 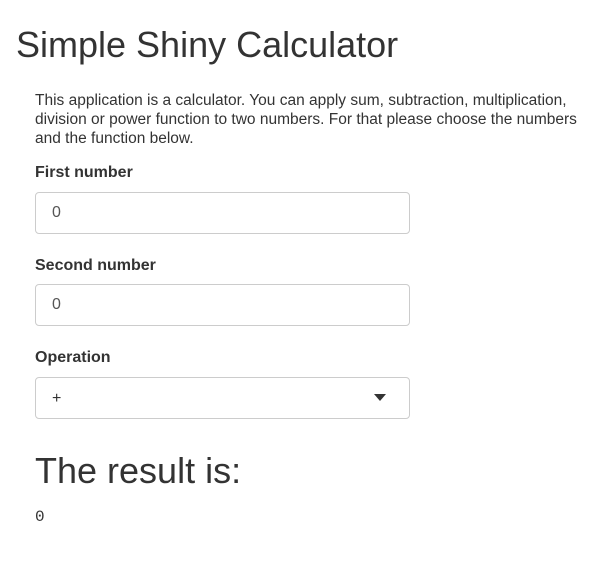 I want to click on result-value: 0, so click(x=40, y=517).